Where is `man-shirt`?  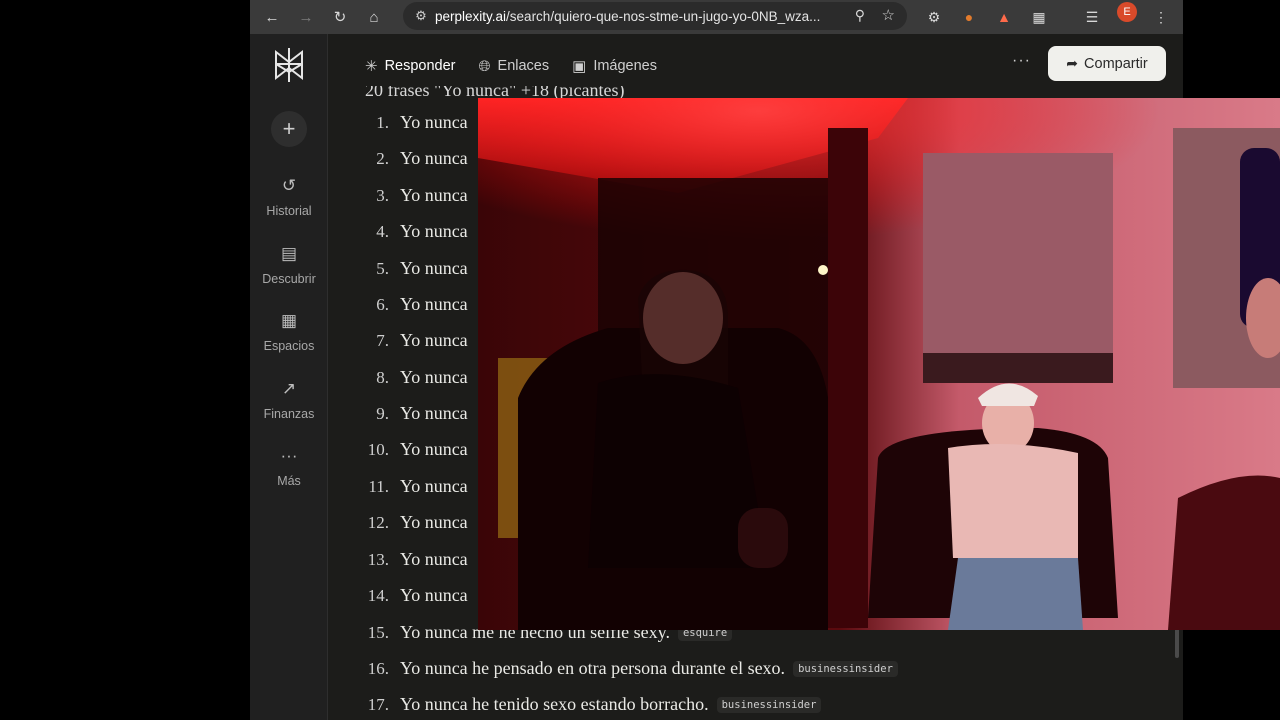 man-shirt is located at coordinates (1013, 501).